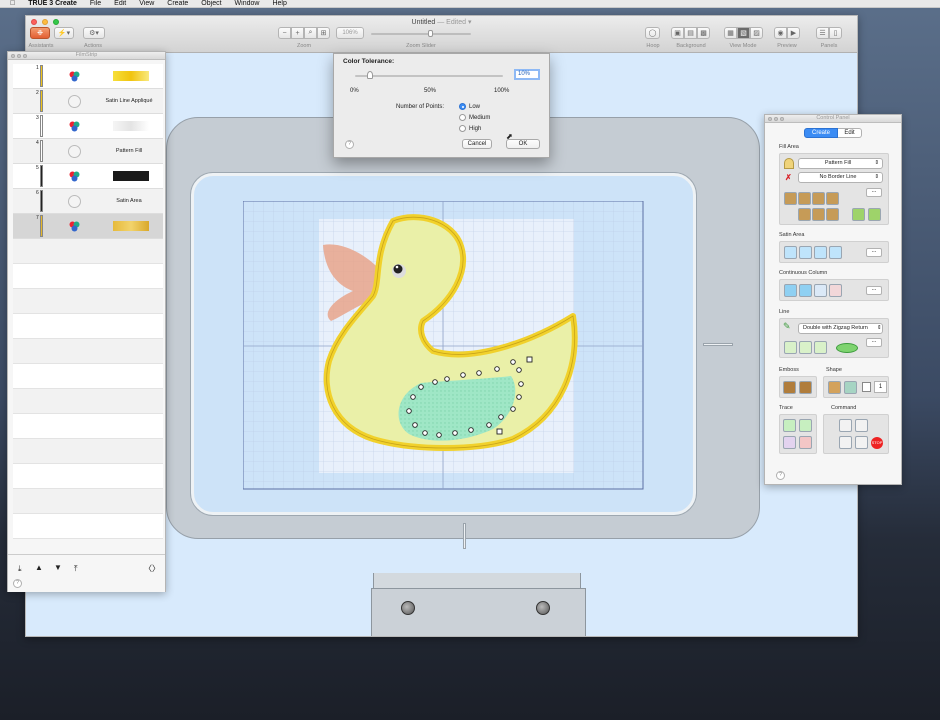  Describe the element at coordinates (789, 163) in the screenshot. I see `fill-color-swatch` at that location.